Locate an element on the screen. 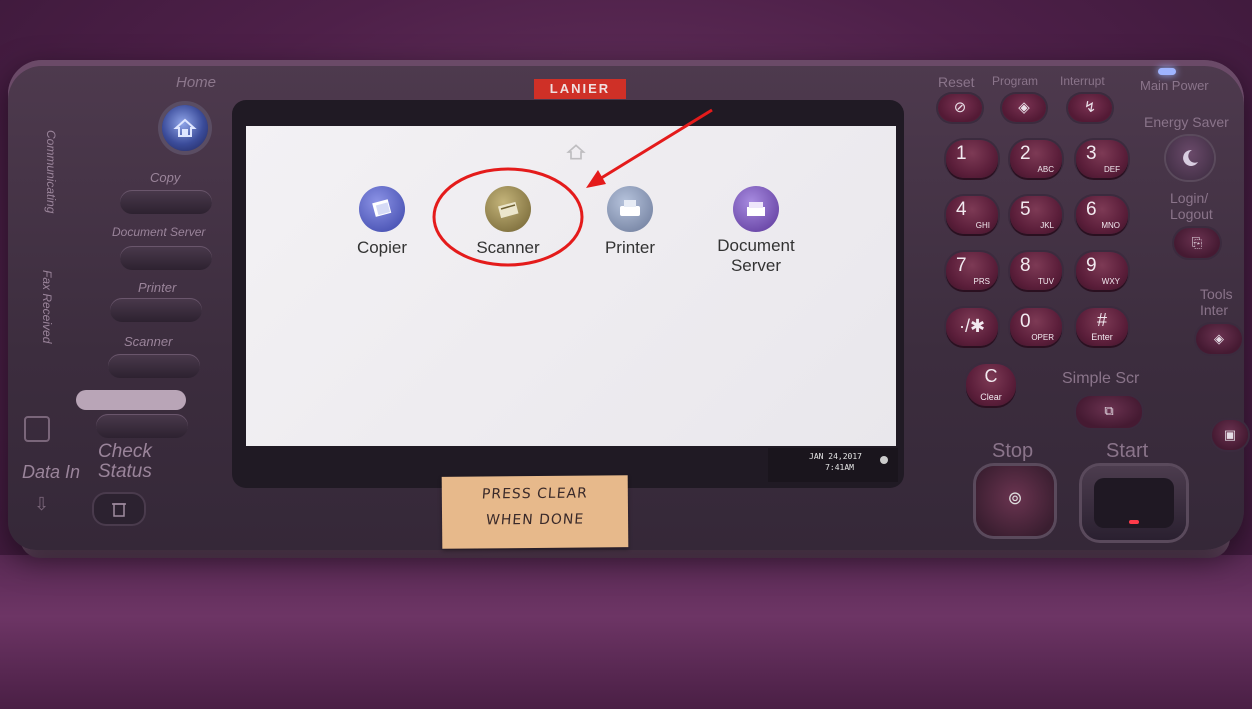 Image resolution: width=1252 pixels, height=709 pixels. highlight-circle is located at coordinates (508, 217).